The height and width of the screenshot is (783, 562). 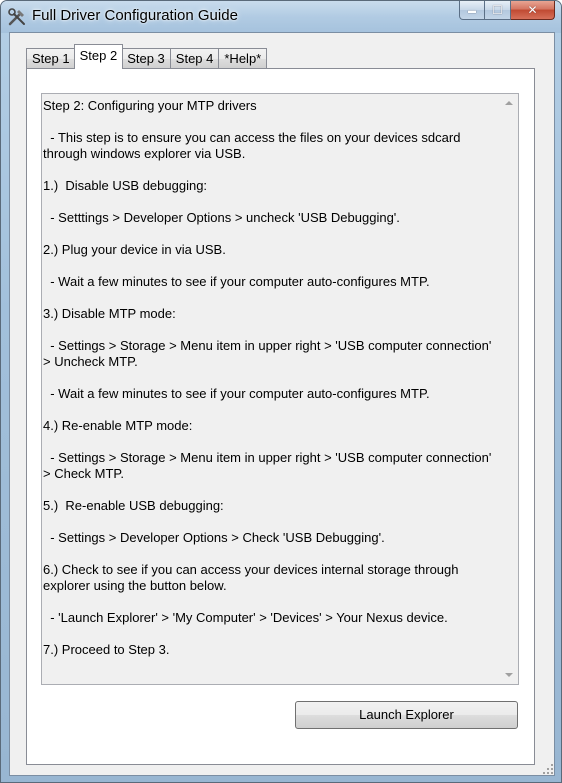 I want to click on tools-icon, so click(x=16, y=17).